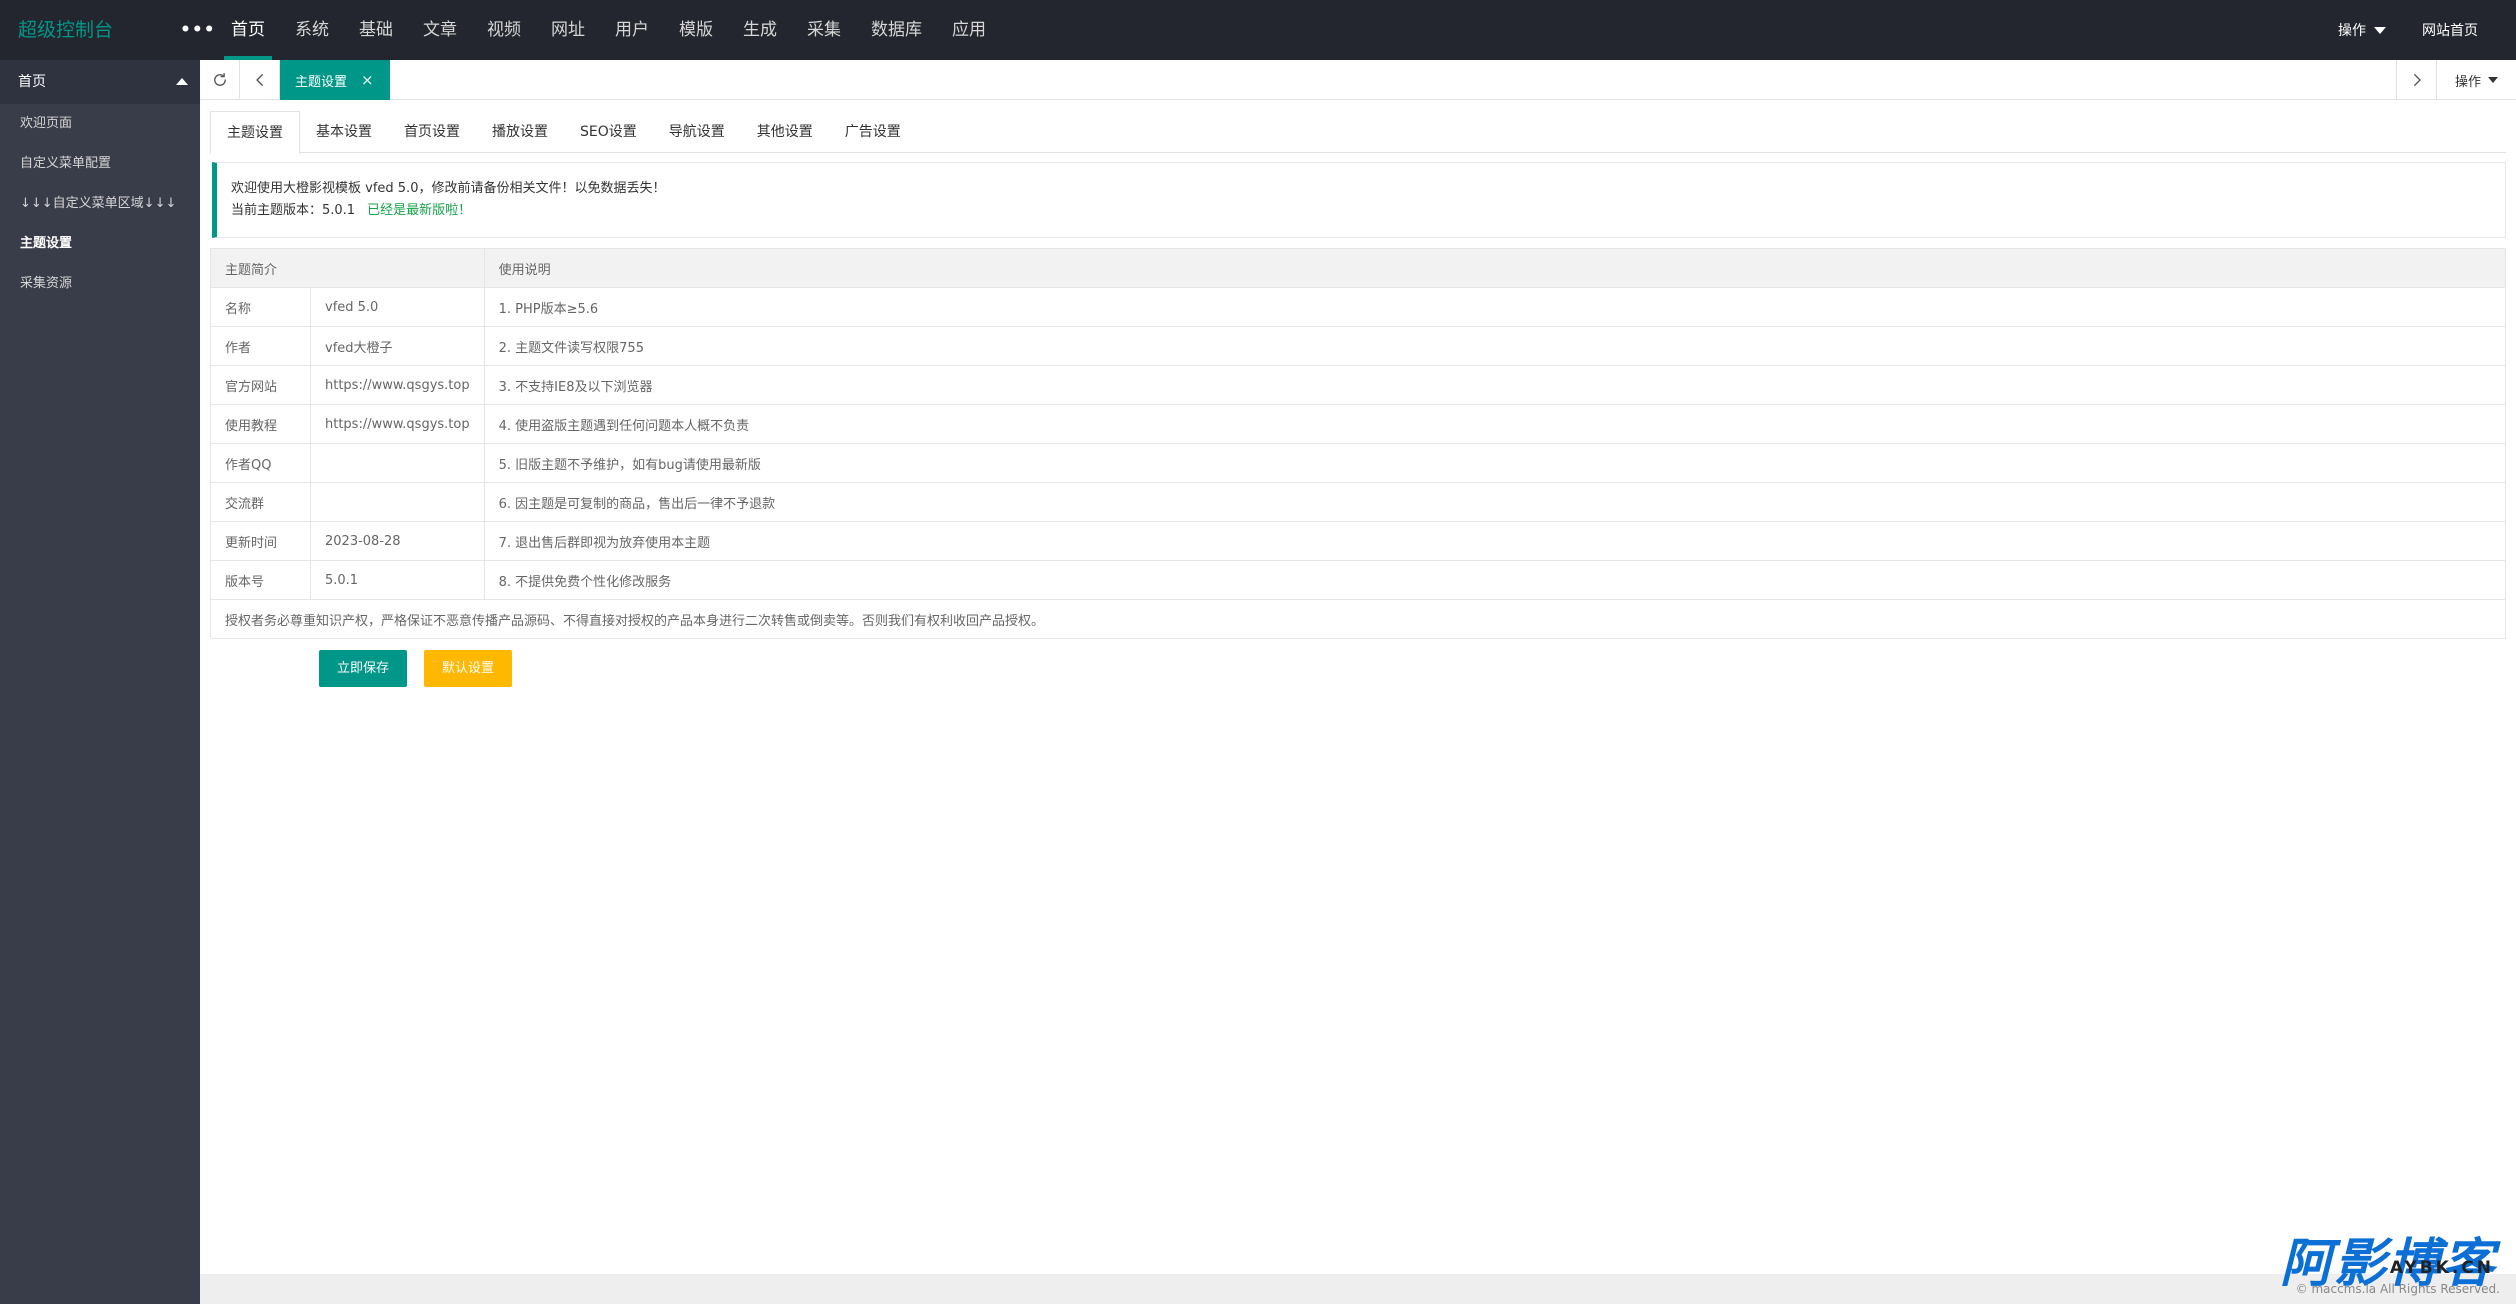  I want to click on table-row: 名称 vfed 5.0 1. PHP版本≥5.6, so click(1358, 307).